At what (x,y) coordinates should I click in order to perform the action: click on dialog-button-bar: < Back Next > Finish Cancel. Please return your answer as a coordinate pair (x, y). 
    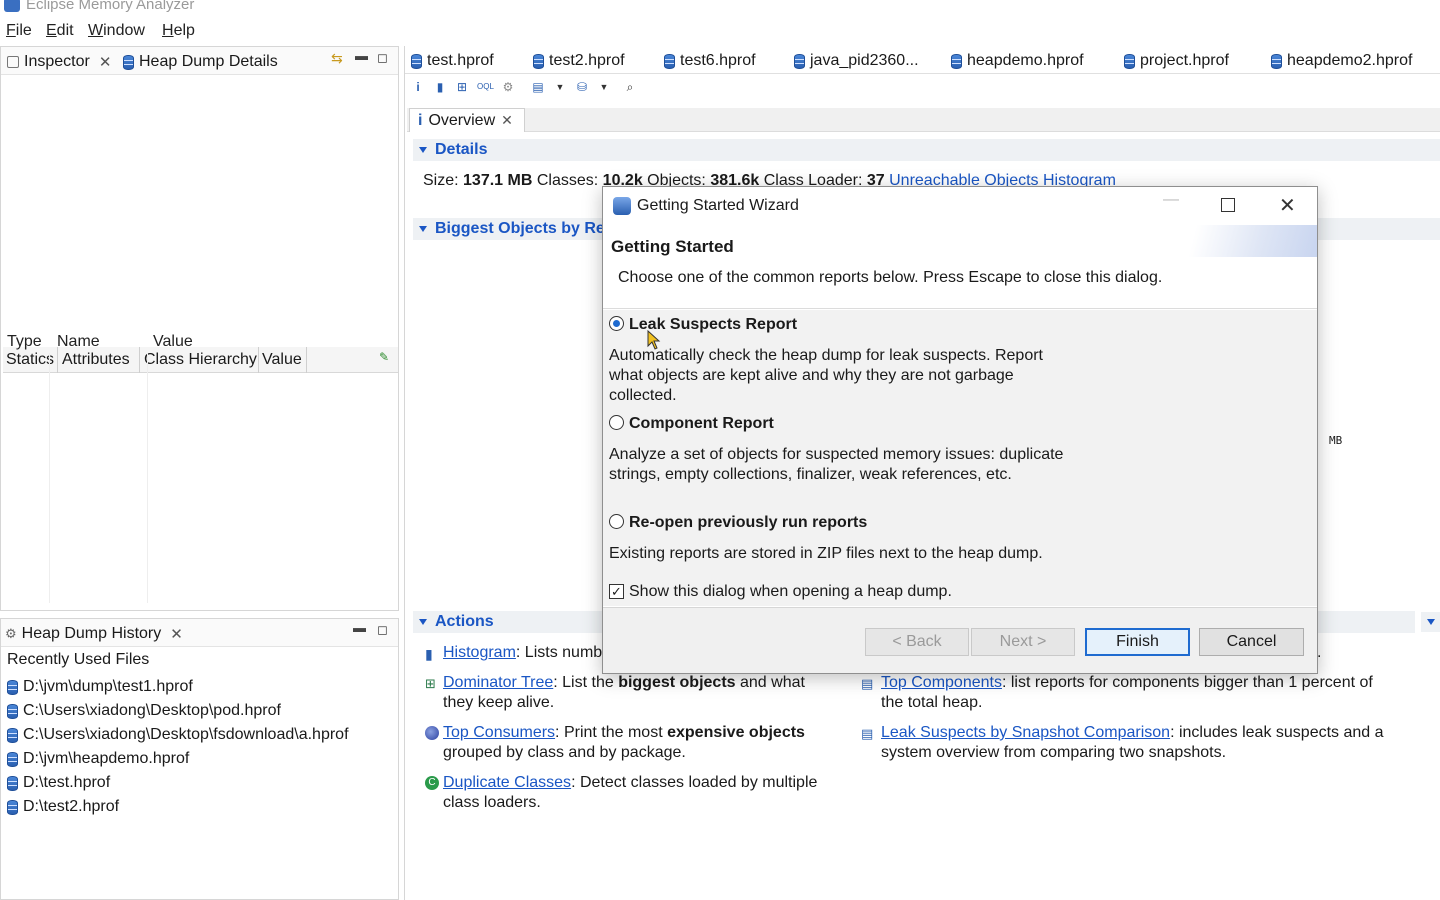
    Looking at the image, I should click on (960, 640).